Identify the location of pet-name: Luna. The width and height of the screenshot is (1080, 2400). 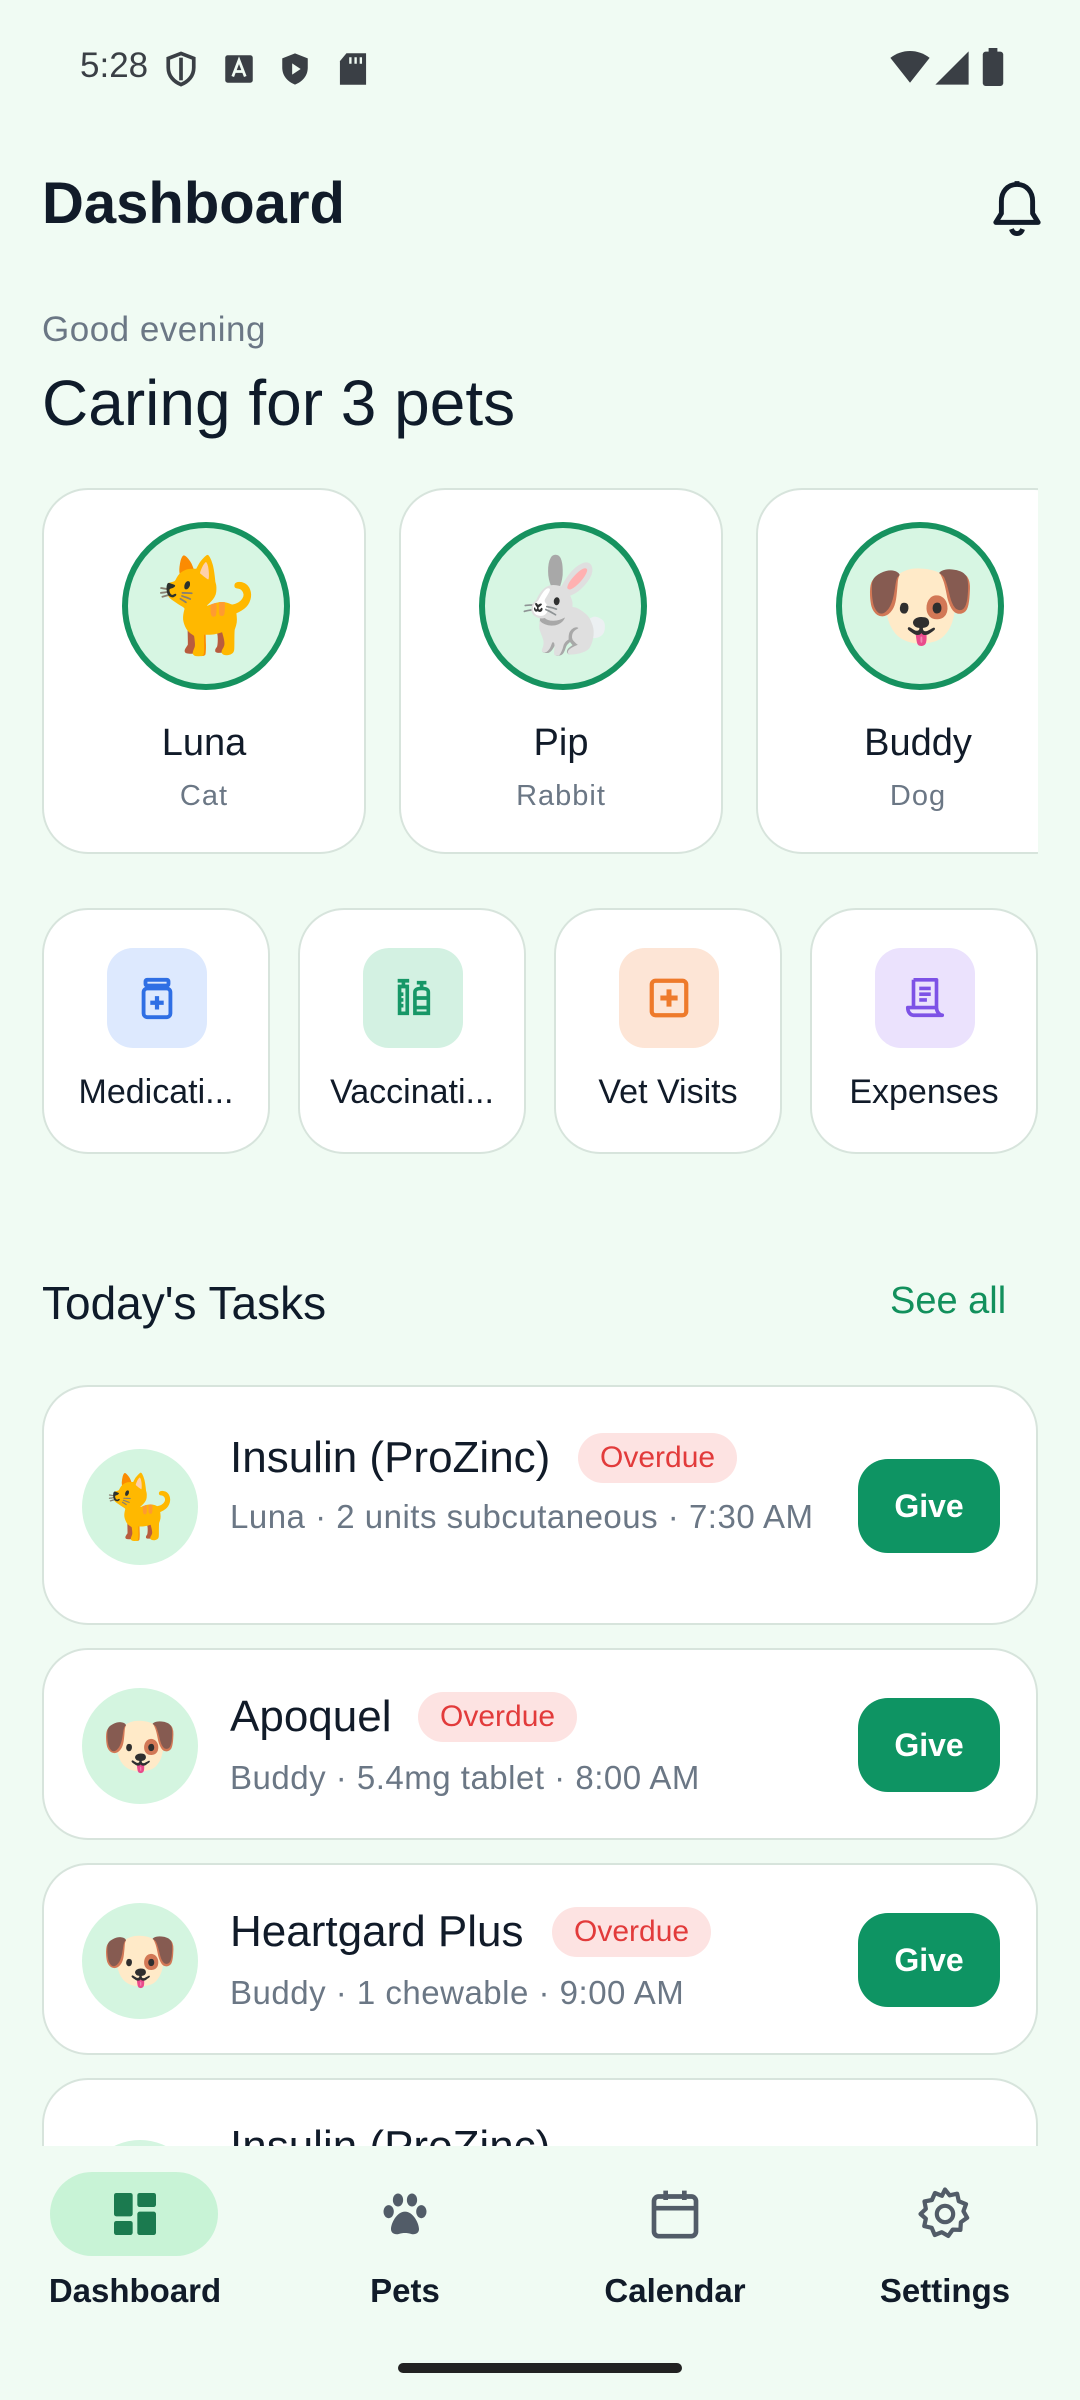
(204, 743).